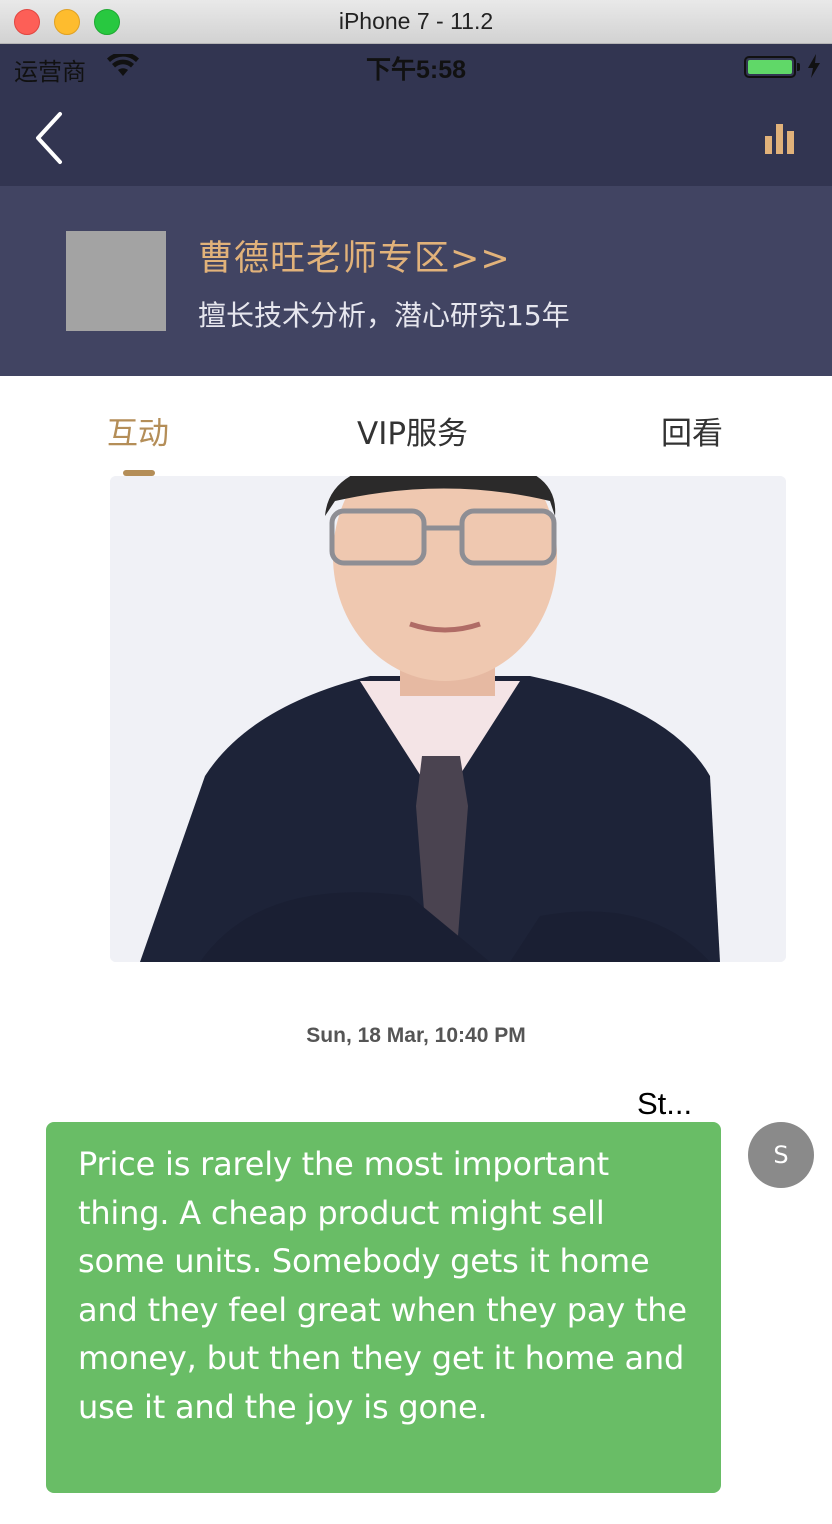 Image resolution: width=832 pixels, height=1524 pixels. I want to click on tab-bar: 互动 VIP服务 回看, so click(416, 426).